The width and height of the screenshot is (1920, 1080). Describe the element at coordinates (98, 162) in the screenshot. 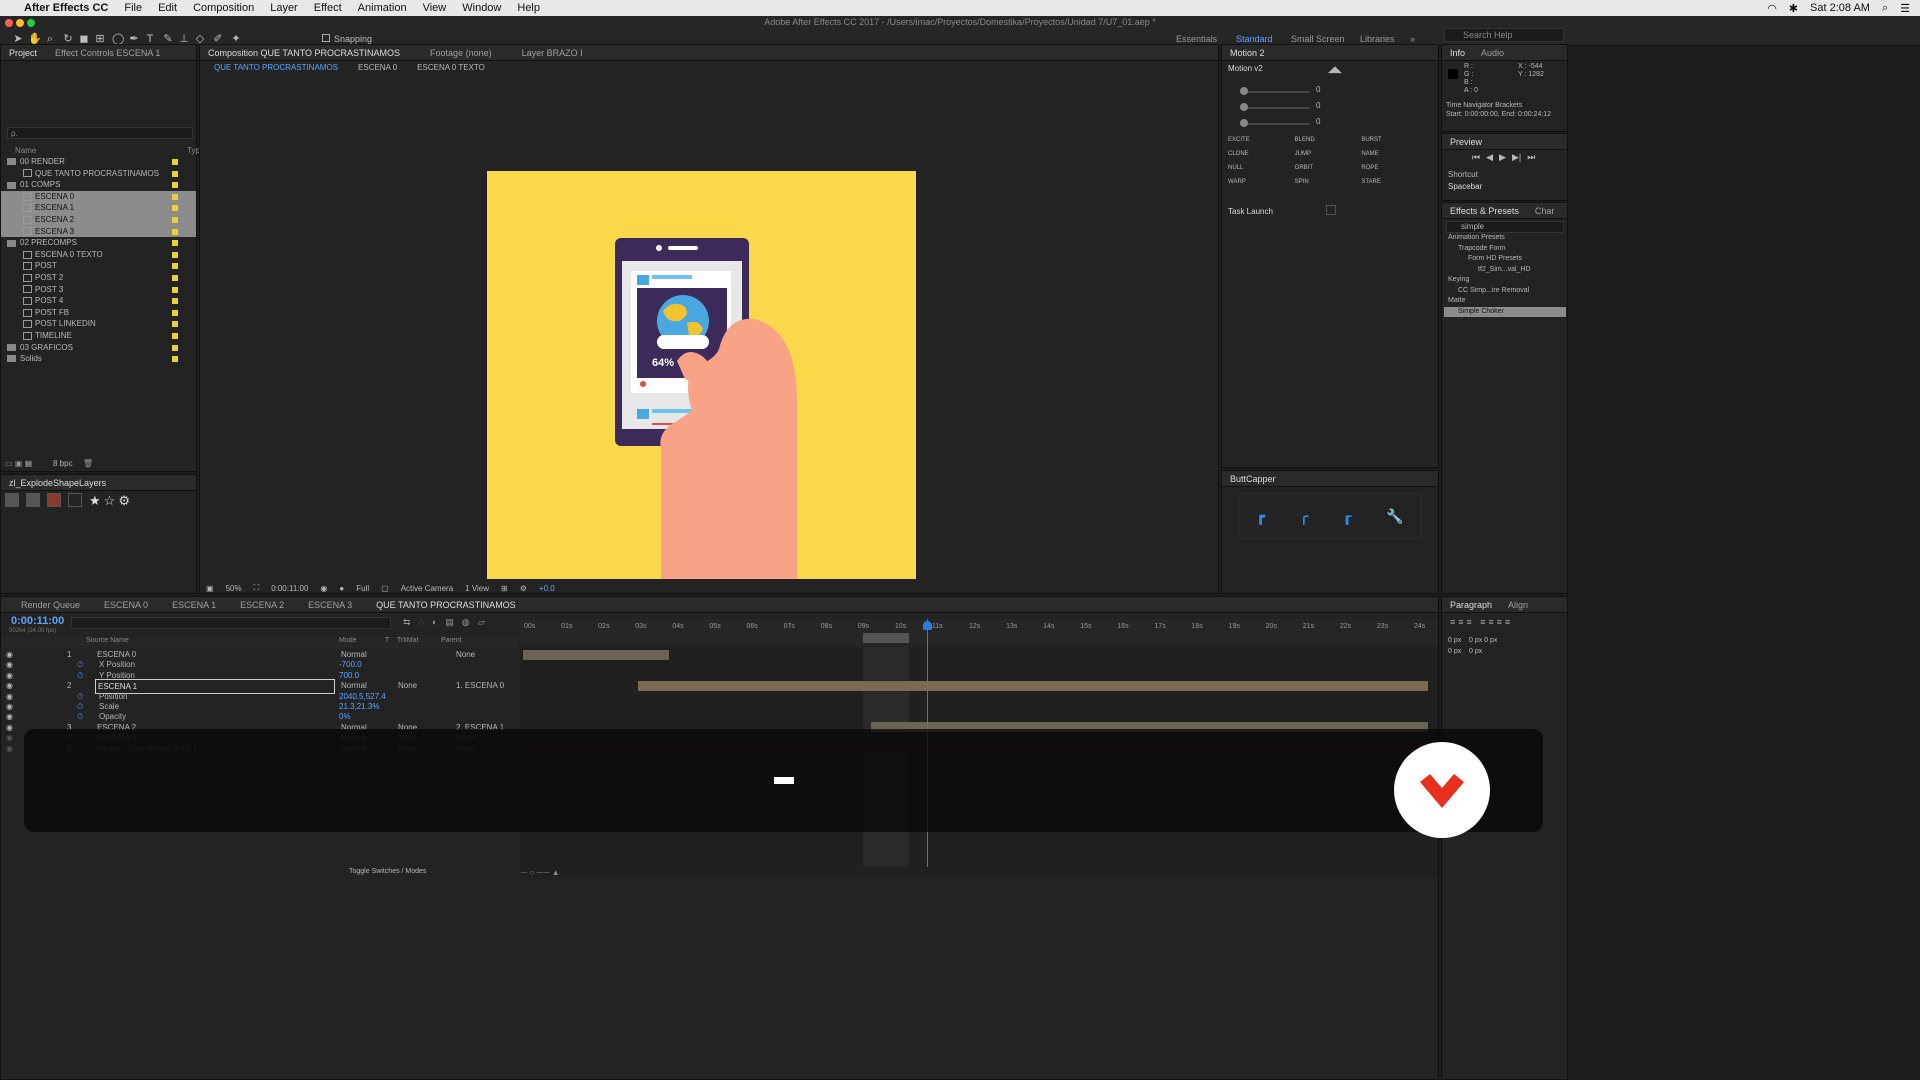

I see `project-item: 00 RENDER` at that location.